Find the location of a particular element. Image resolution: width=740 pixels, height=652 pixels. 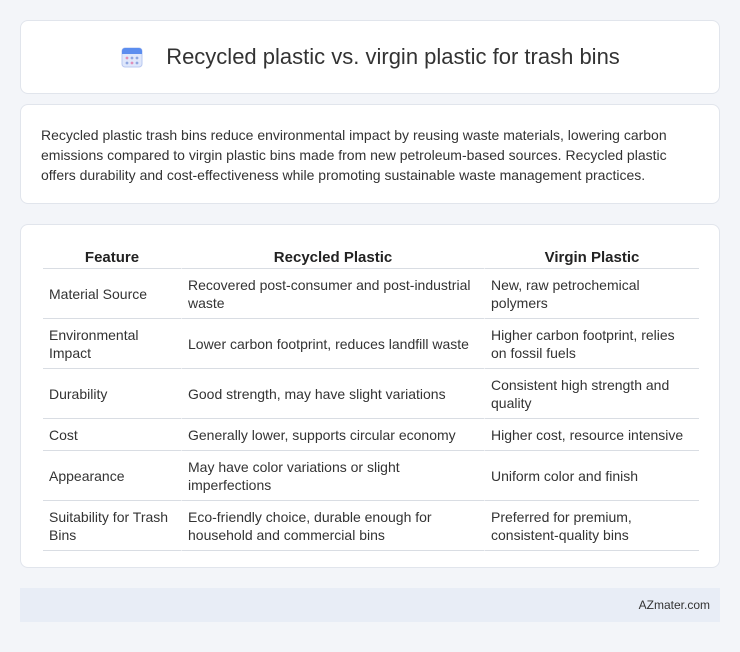

footer: AZmater.com is located at coordinates (370, 605).